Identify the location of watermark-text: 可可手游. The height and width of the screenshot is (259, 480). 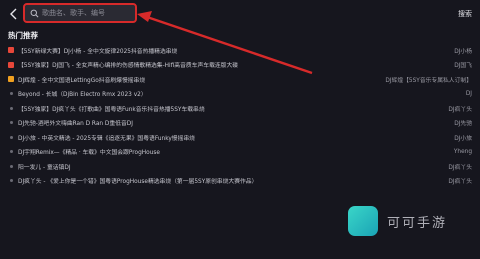
(417, 223).